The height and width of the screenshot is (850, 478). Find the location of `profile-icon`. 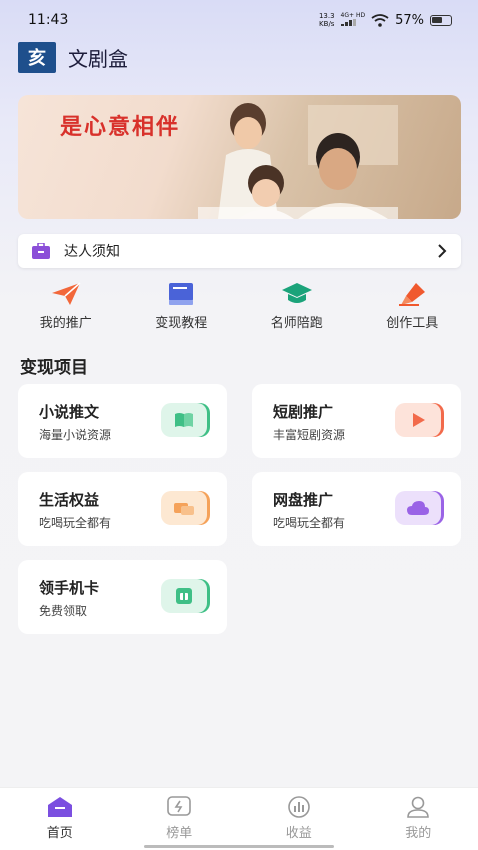

profile-icon is located at coordinates (418, 807).